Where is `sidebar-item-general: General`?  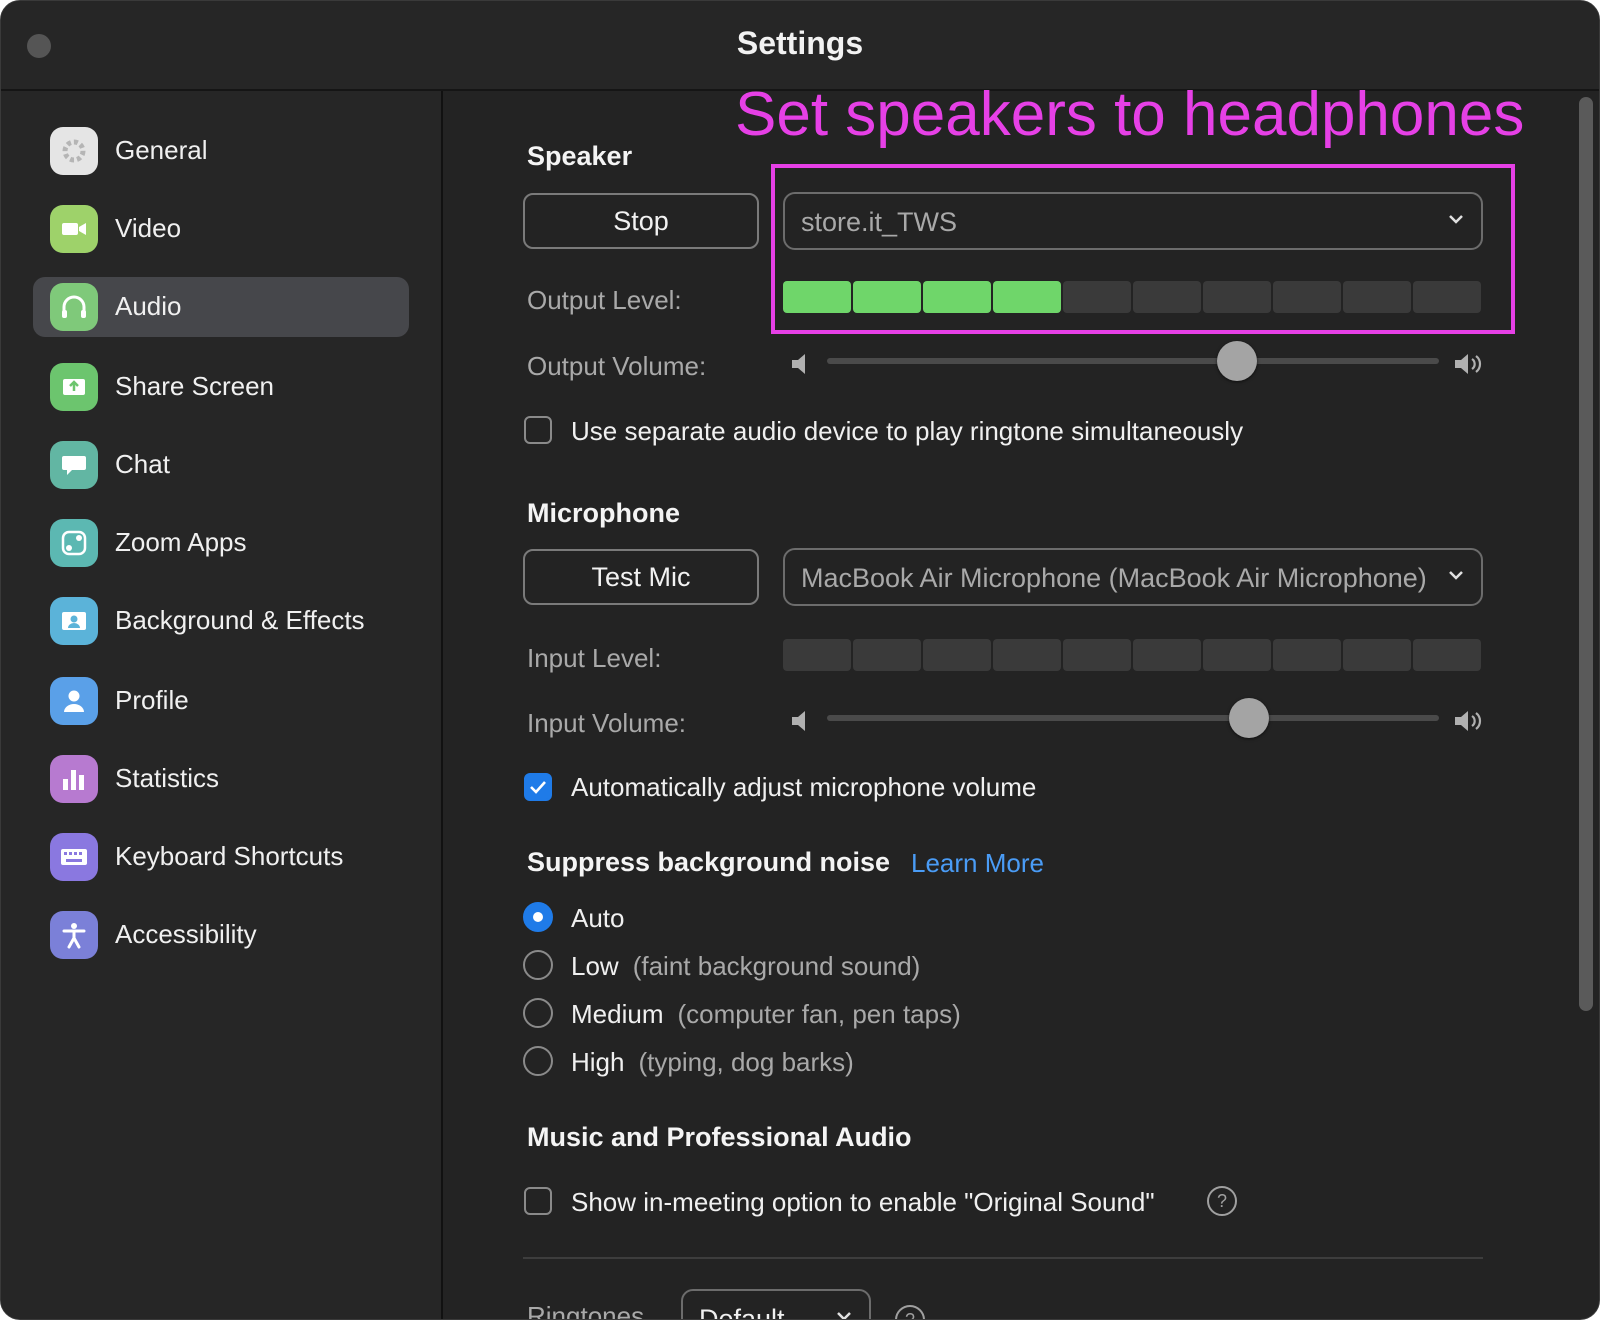
sidebar-item-general: General is located at coordinates (221, 151).